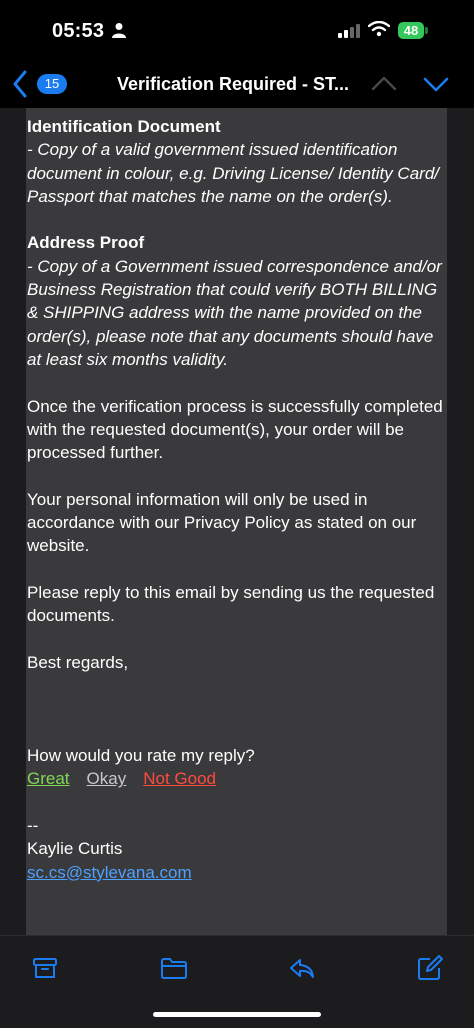 This screenshot has width=474, height=1028. What do you see at coordinates (237, 778) in the screenshot?
I see `rating-links: Great Okay Not Good` at bounding box center [237, 778].